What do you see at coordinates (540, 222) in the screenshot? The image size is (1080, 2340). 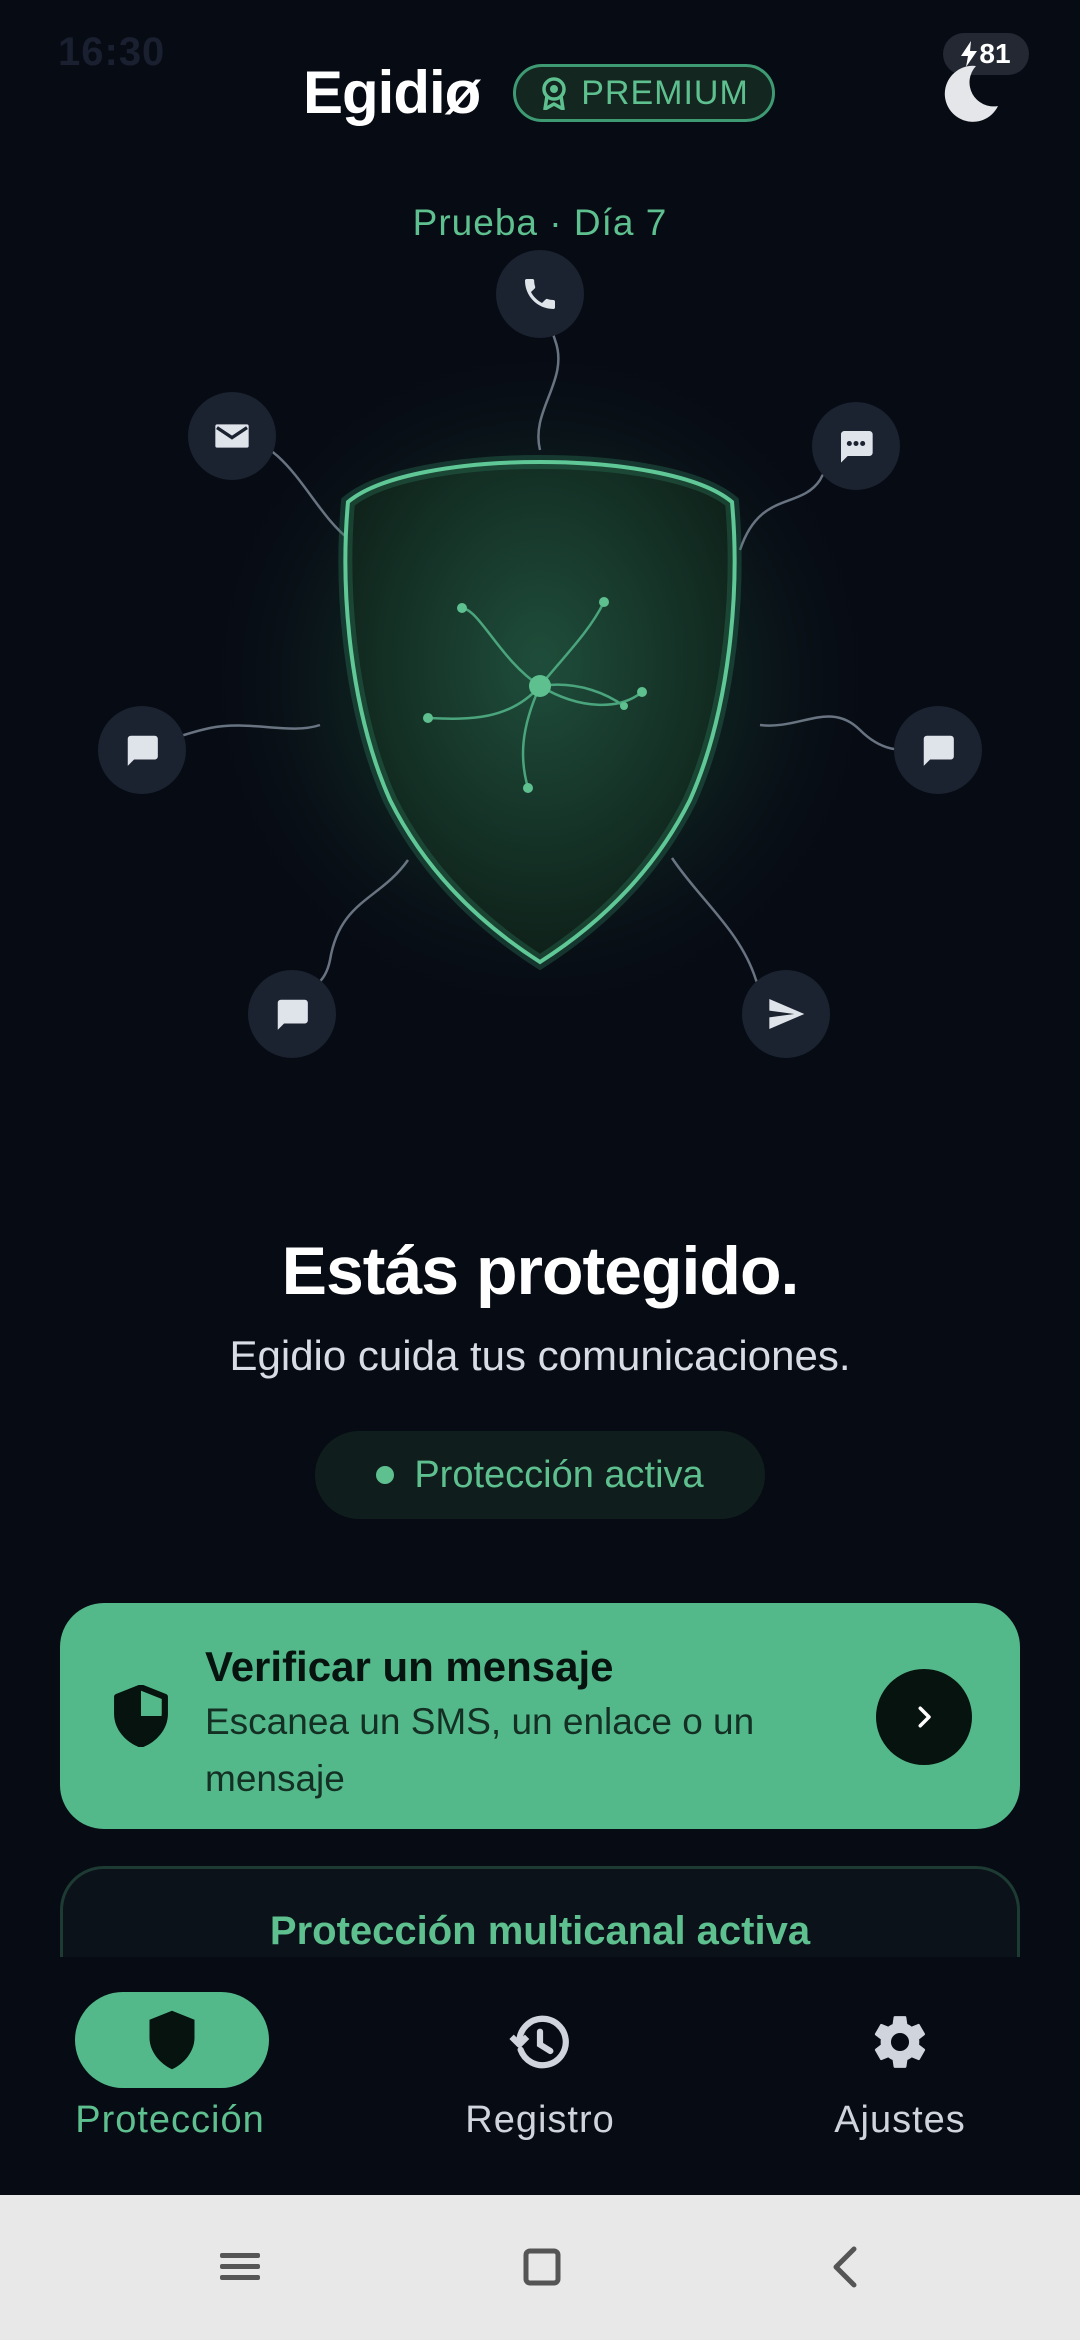 I see `trial-status: Prueba · Día 7` at bounding box center [540, 222].